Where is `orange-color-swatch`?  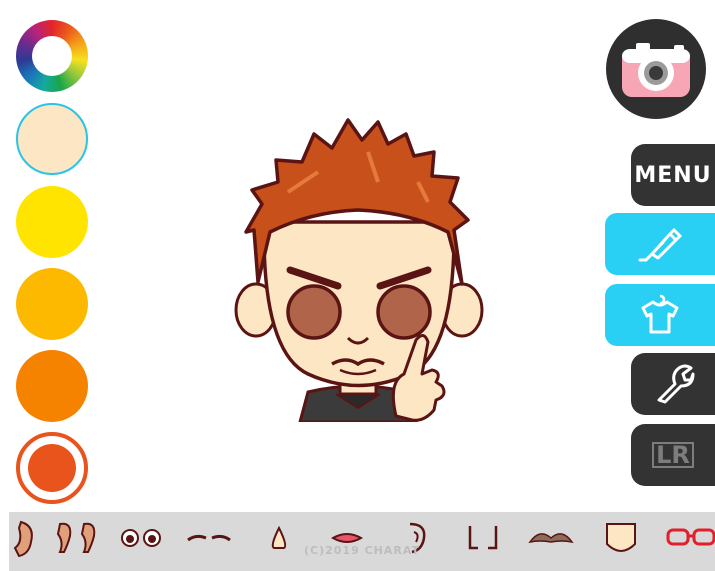 orange-color-swatch is located at coordinates (52, 386).